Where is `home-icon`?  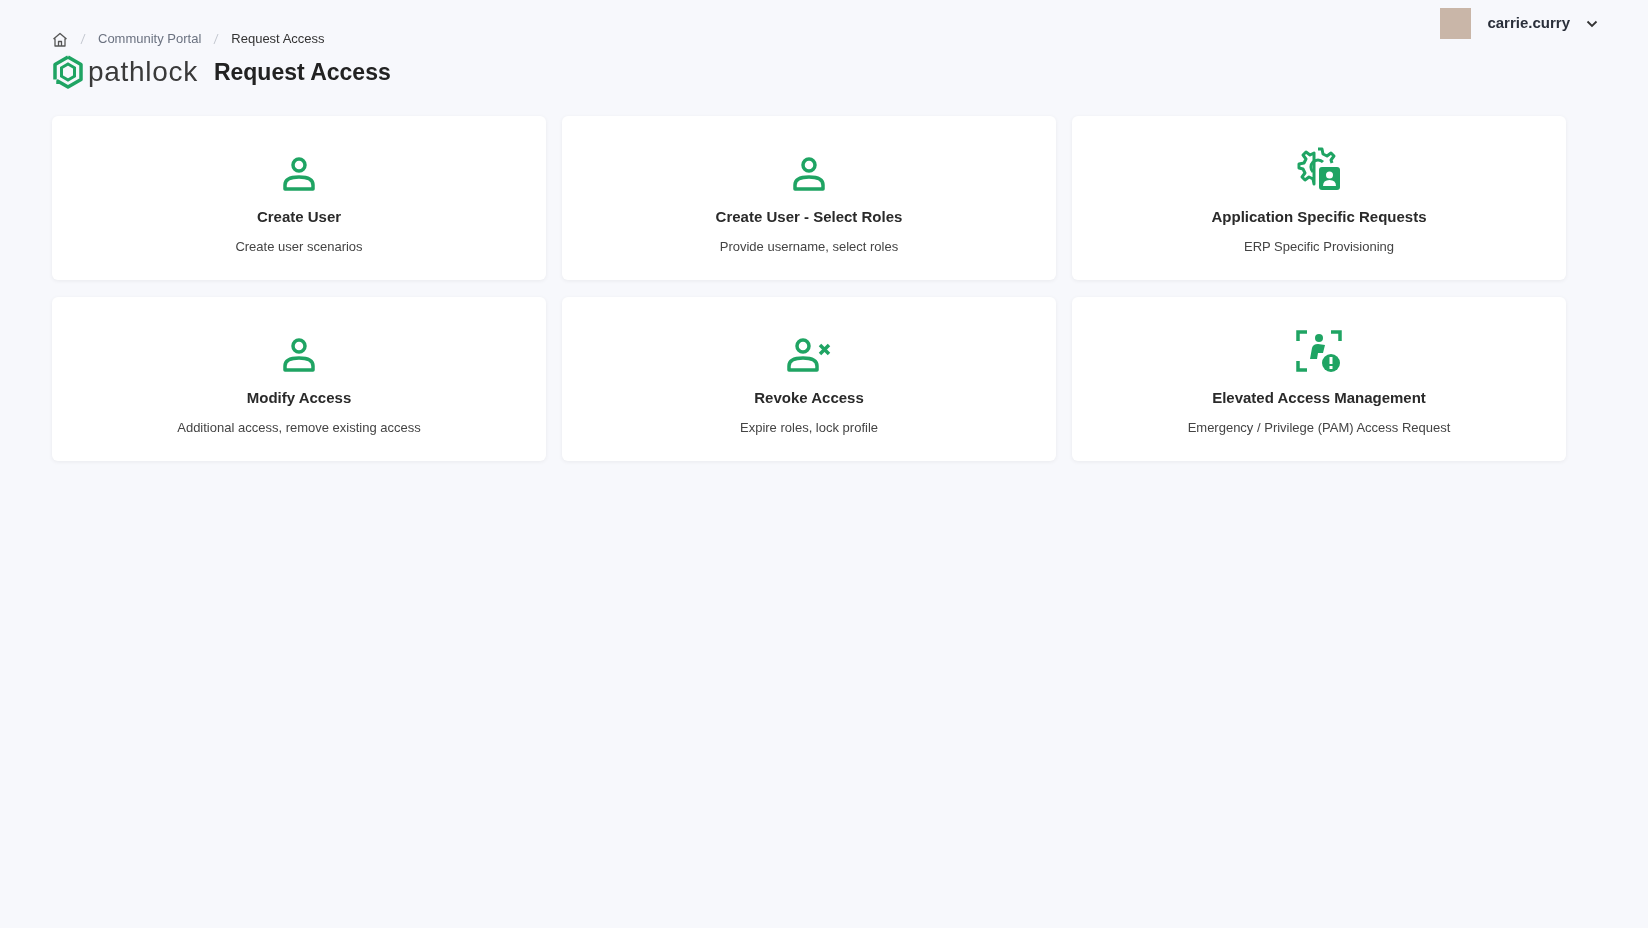
home-icon is located at coordinates (60, 39).